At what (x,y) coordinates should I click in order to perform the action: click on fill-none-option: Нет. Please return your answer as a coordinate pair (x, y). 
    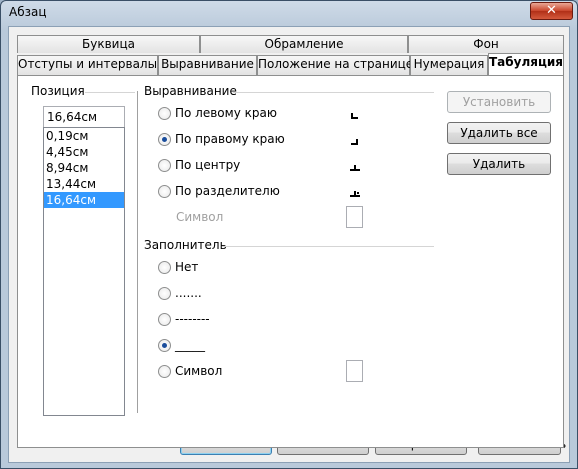
    Looking at the image, I should click on (233, 268).